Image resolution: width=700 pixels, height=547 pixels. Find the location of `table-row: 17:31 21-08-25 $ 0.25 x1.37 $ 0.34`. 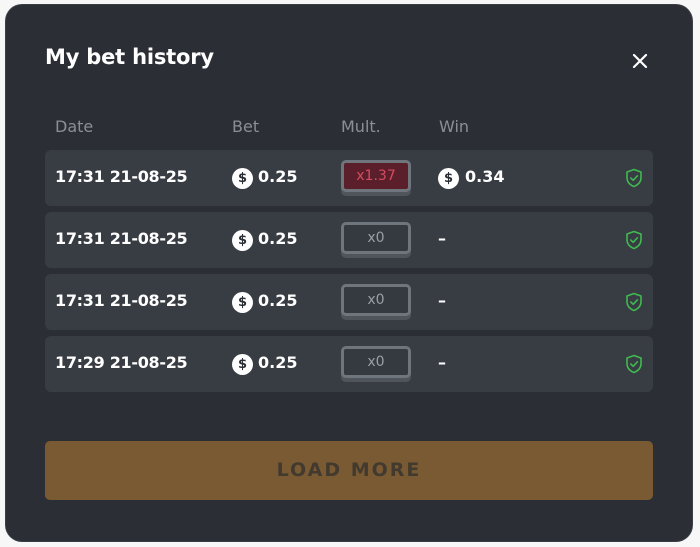

table-row: 17:31 21-08-25 $ 0.25 x1.37 $ 0.34 is located at coordinates (349, 178).